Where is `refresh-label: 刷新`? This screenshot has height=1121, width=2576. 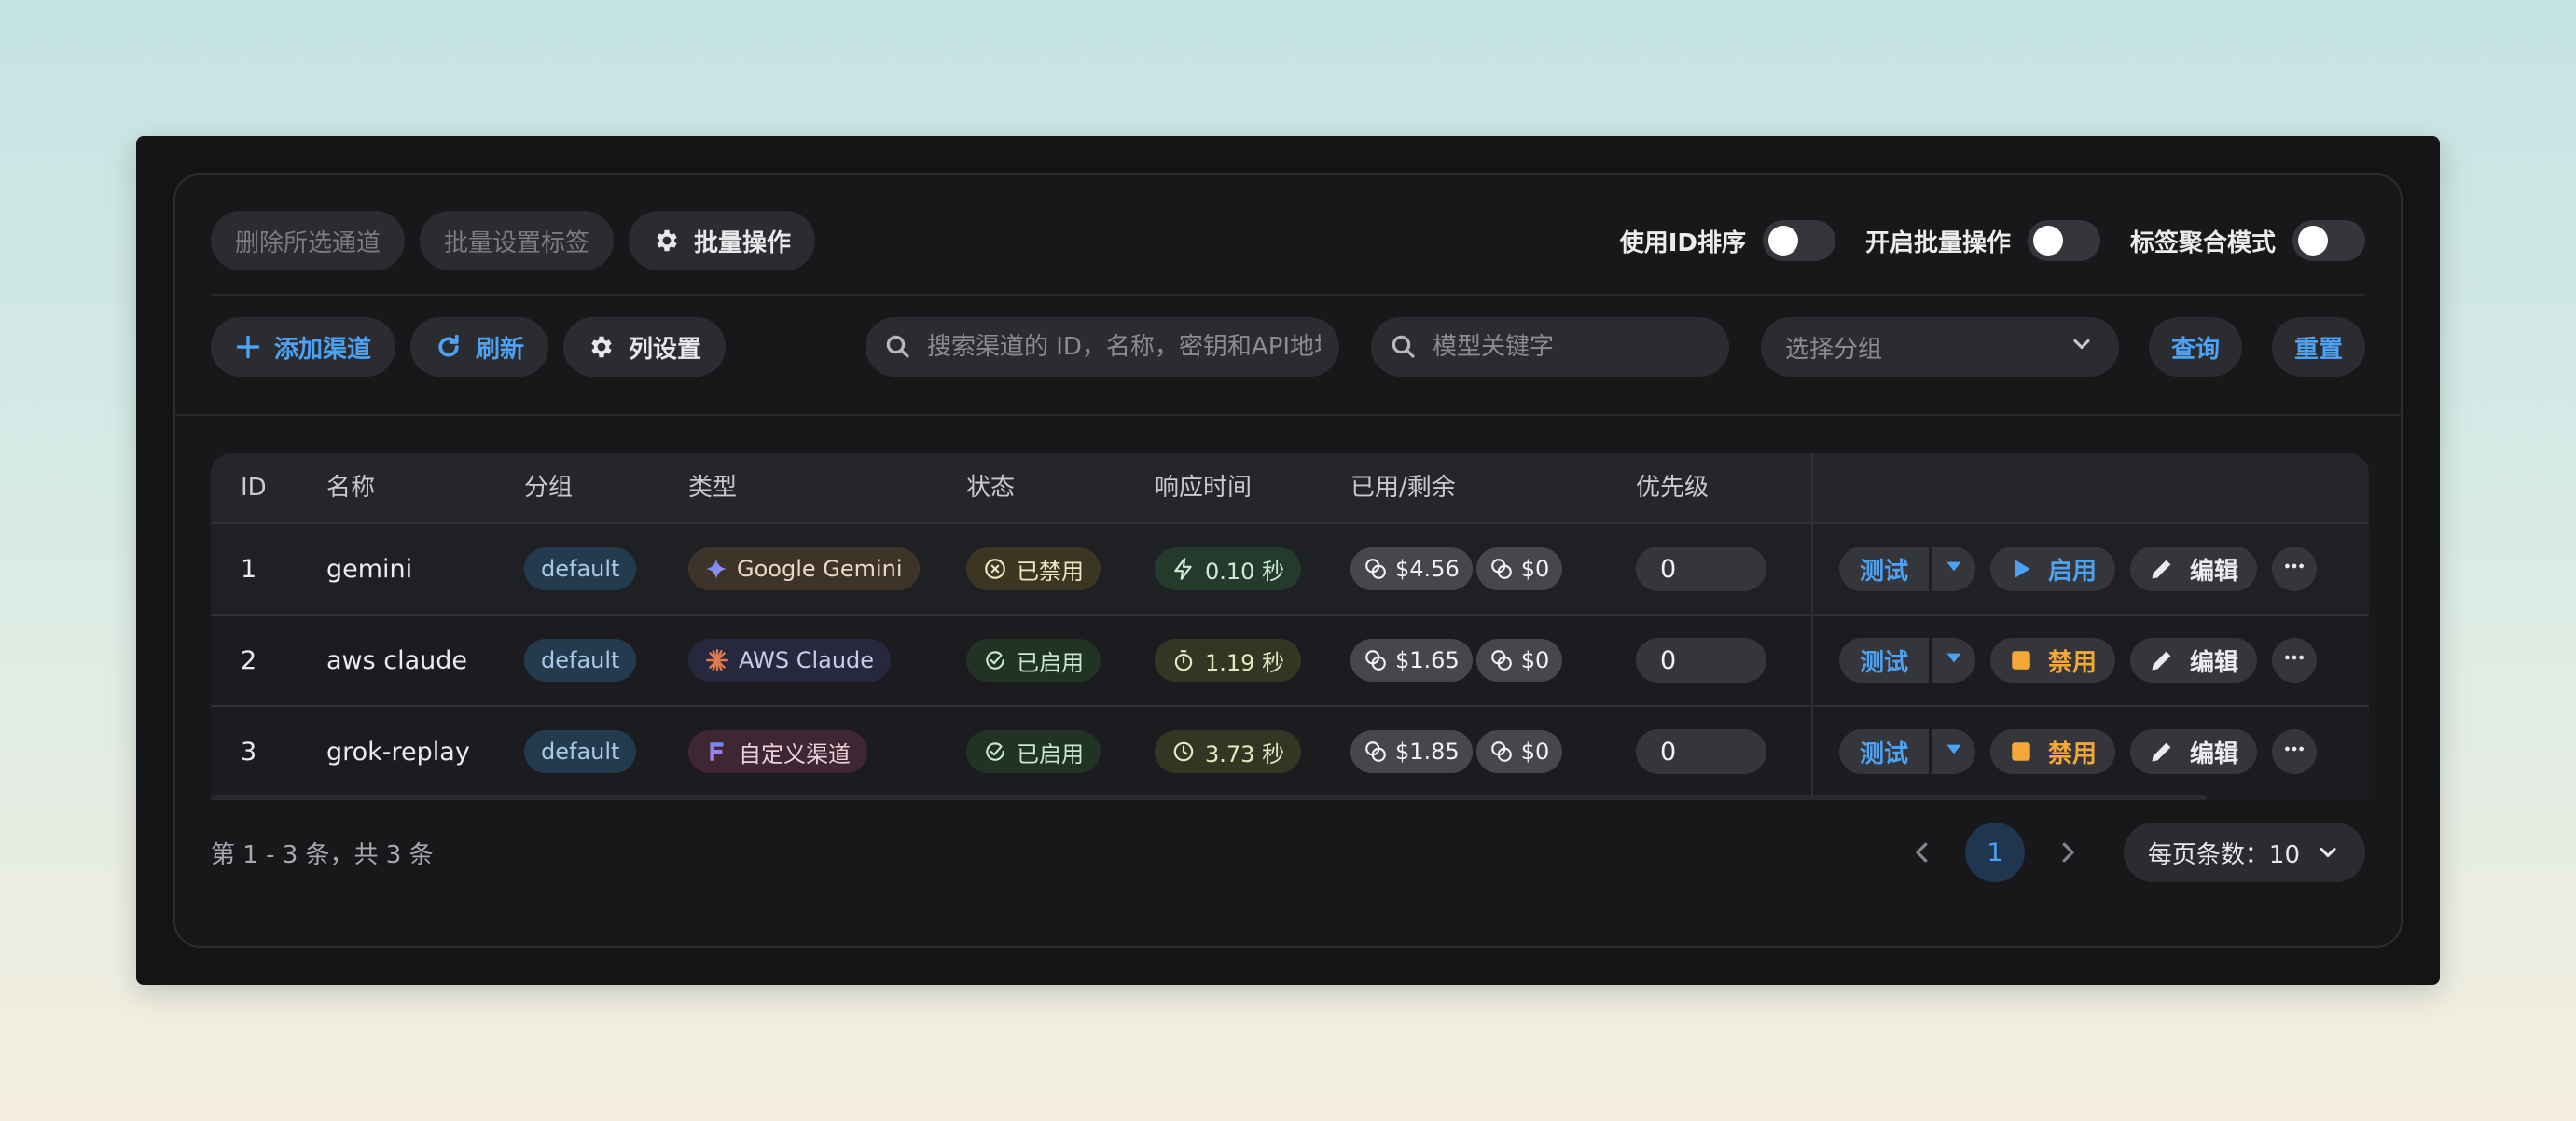 refresh-label: 刷新 is located at coordinates (500, 348).